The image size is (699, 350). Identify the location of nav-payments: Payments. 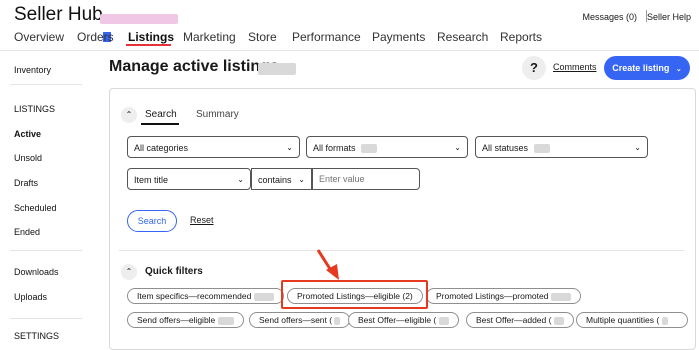
(398, 37).